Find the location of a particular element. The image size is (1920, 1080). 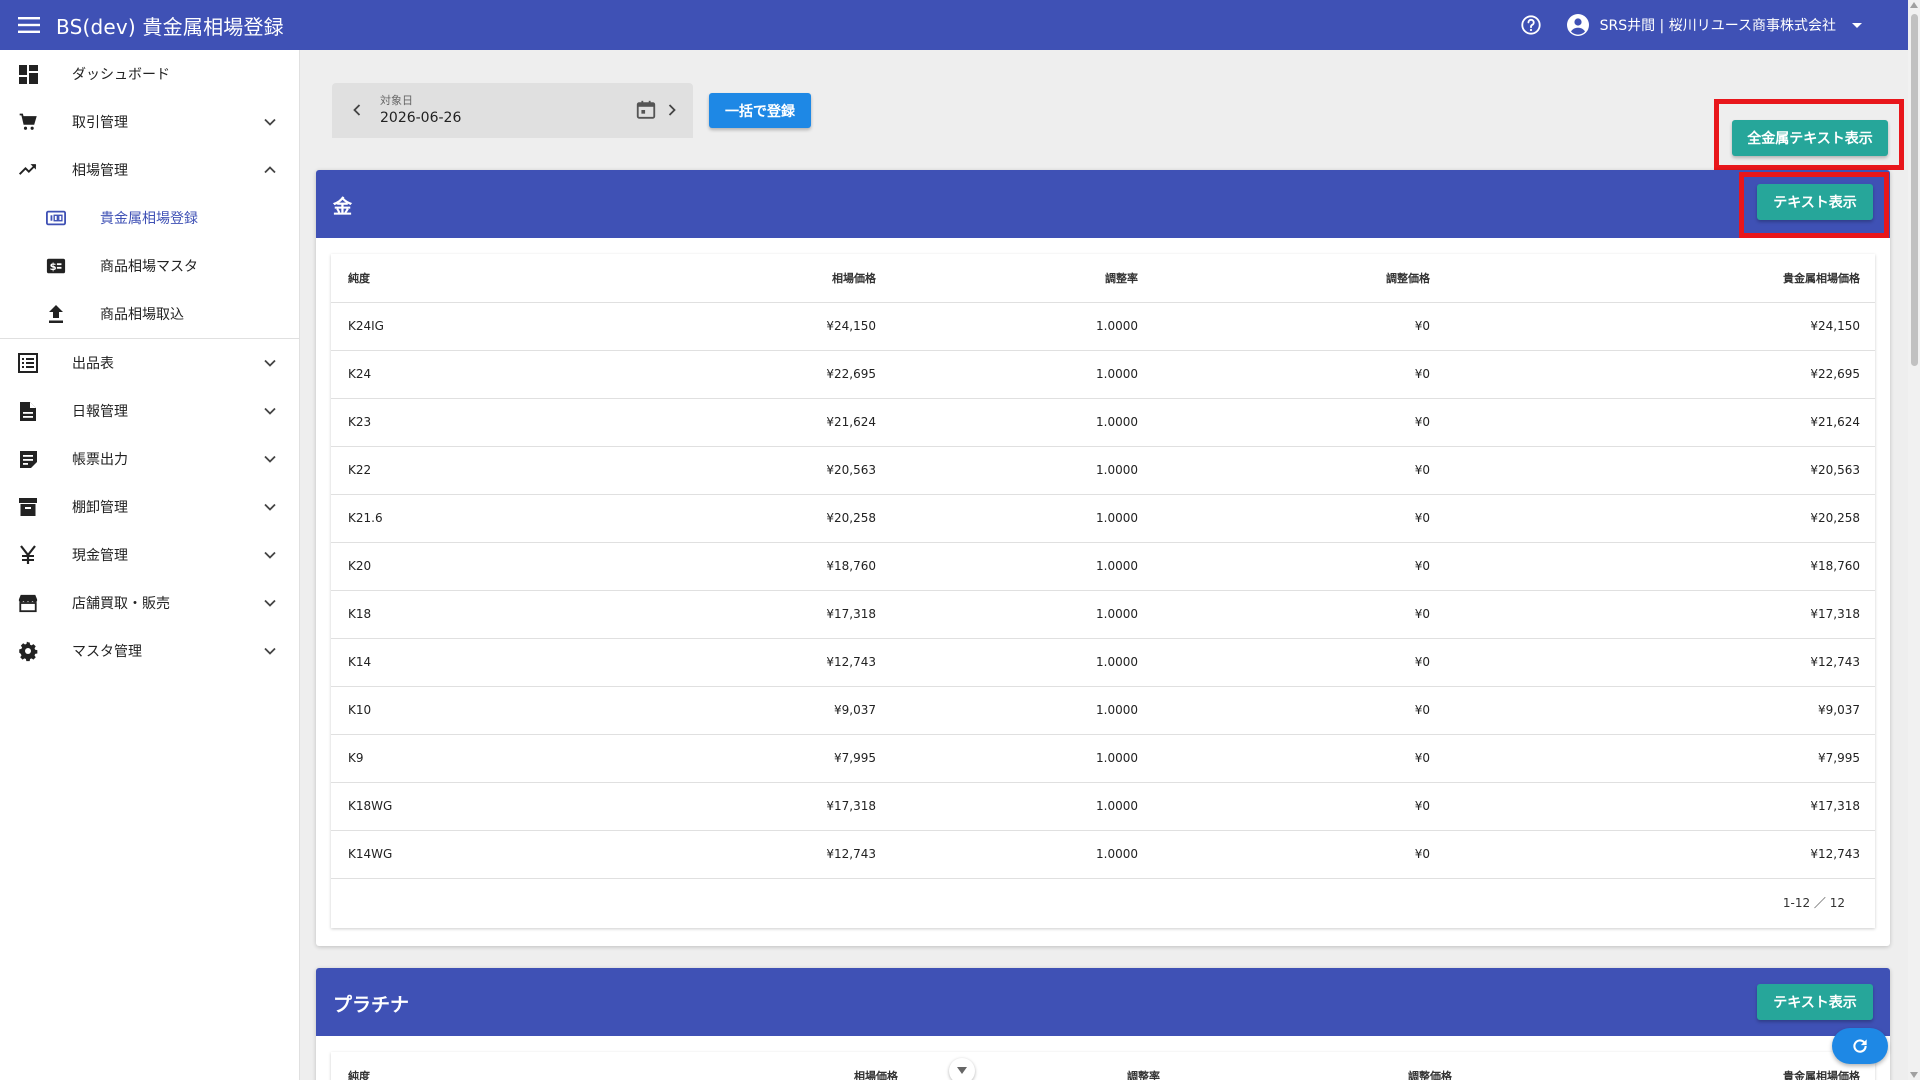

cell-market-price: ¥7,995 is located at coordinates (759, 758).